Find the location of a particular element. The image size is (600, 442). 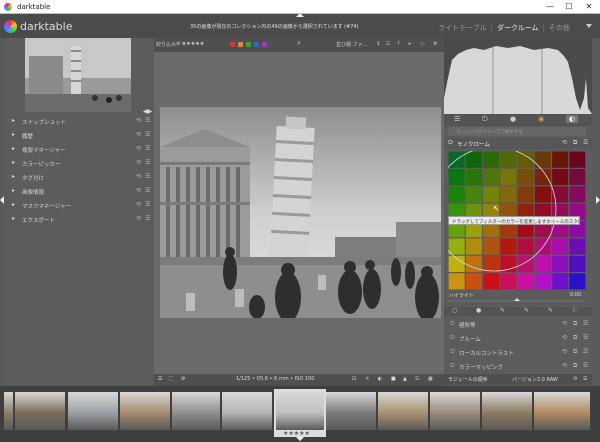

module-item: ⏻ カラーマッピング ⟲ ⧉ ☰ is located at coordinates (518, 367).